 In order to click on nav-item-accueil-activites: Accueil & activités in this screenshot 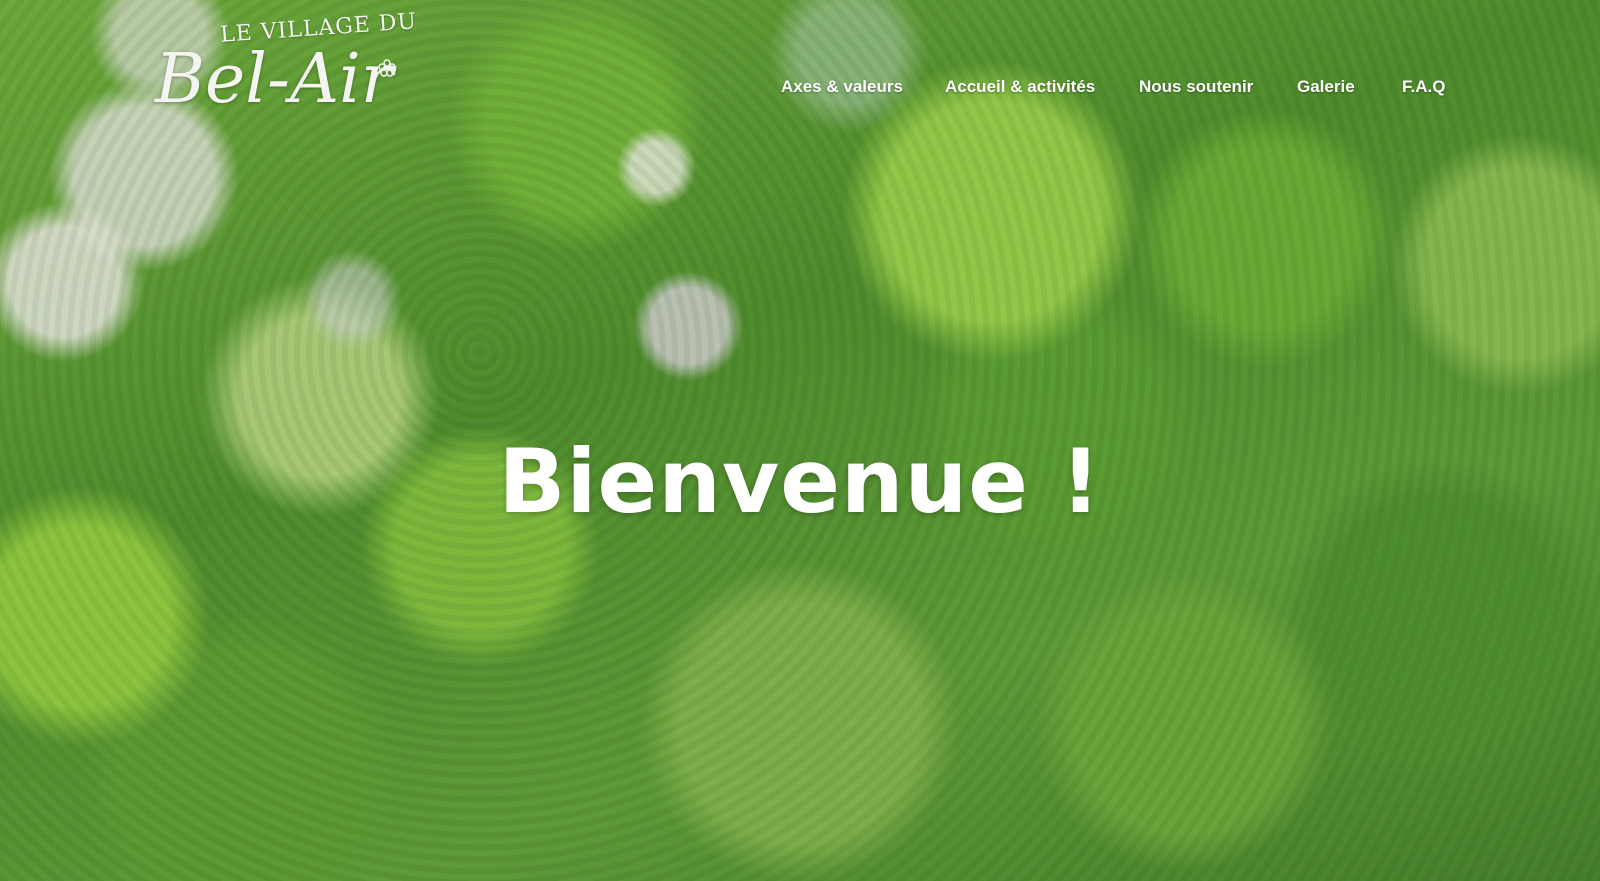, I will do `click(1020, 87)`.